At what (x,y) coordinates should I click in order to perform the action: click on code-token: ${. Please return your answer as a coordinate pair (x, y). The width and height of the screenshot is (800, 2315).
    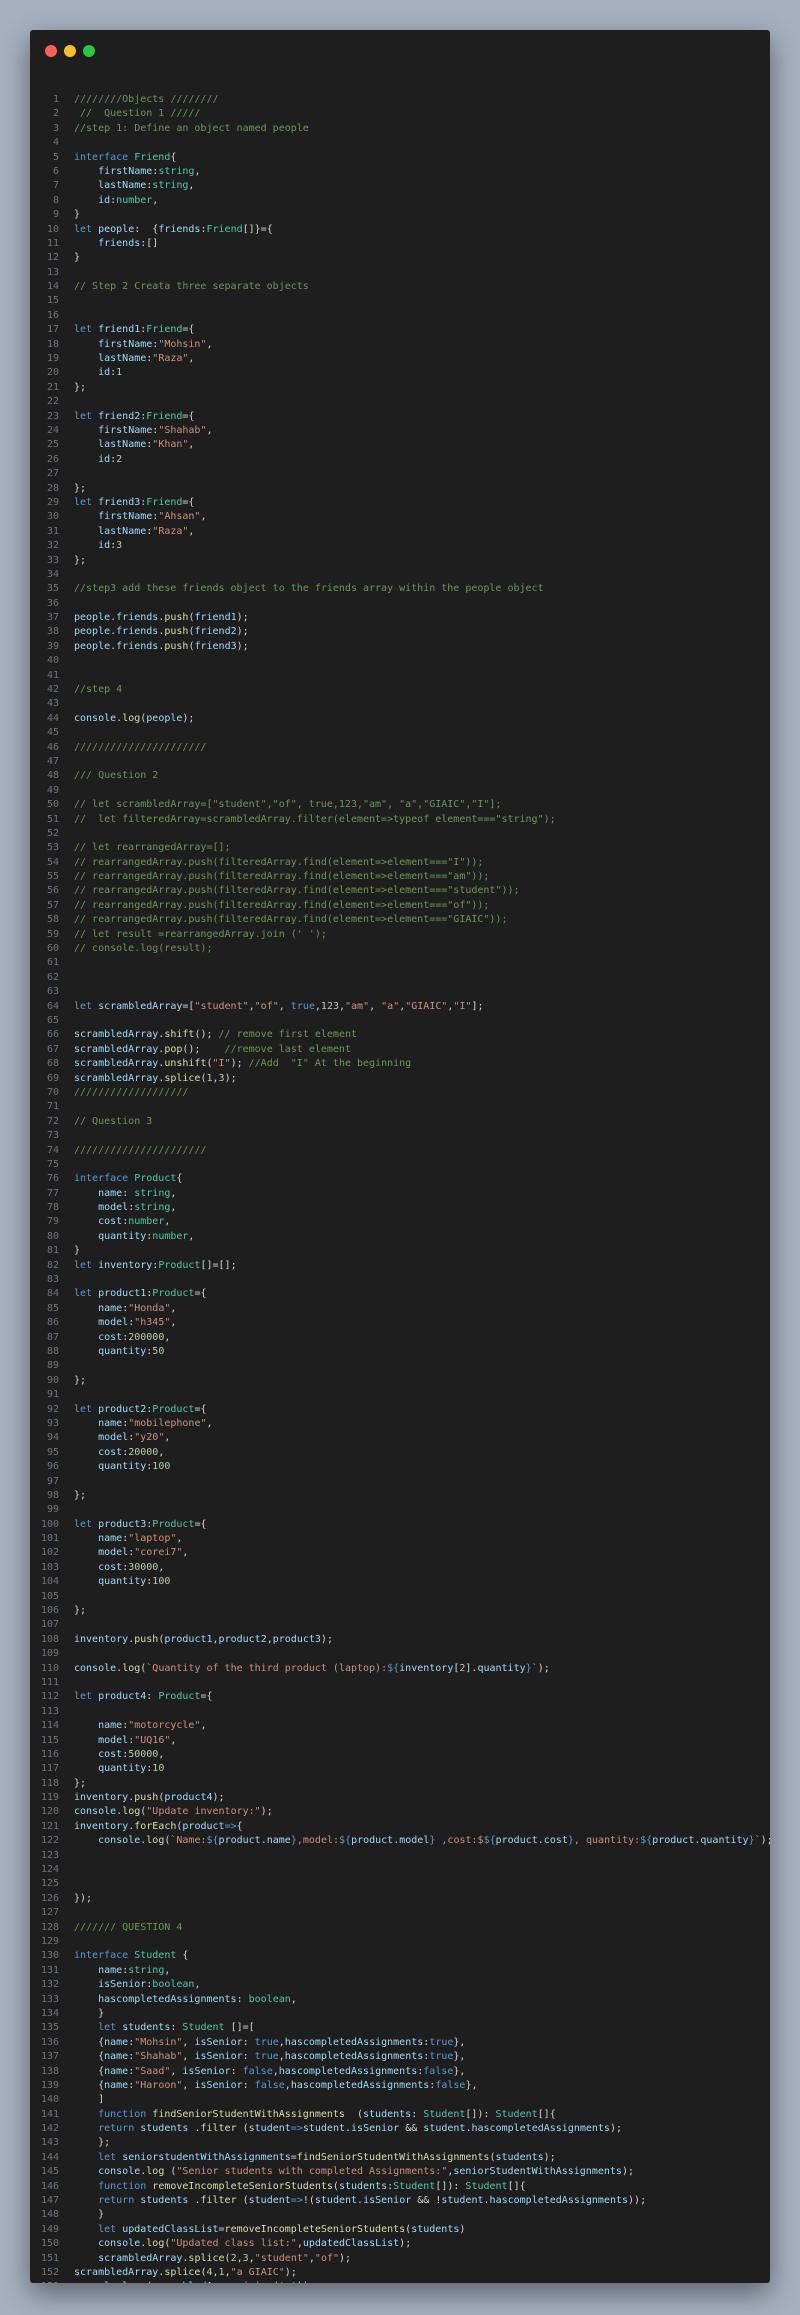
    Looking at the image, I should click on (646, 1841).